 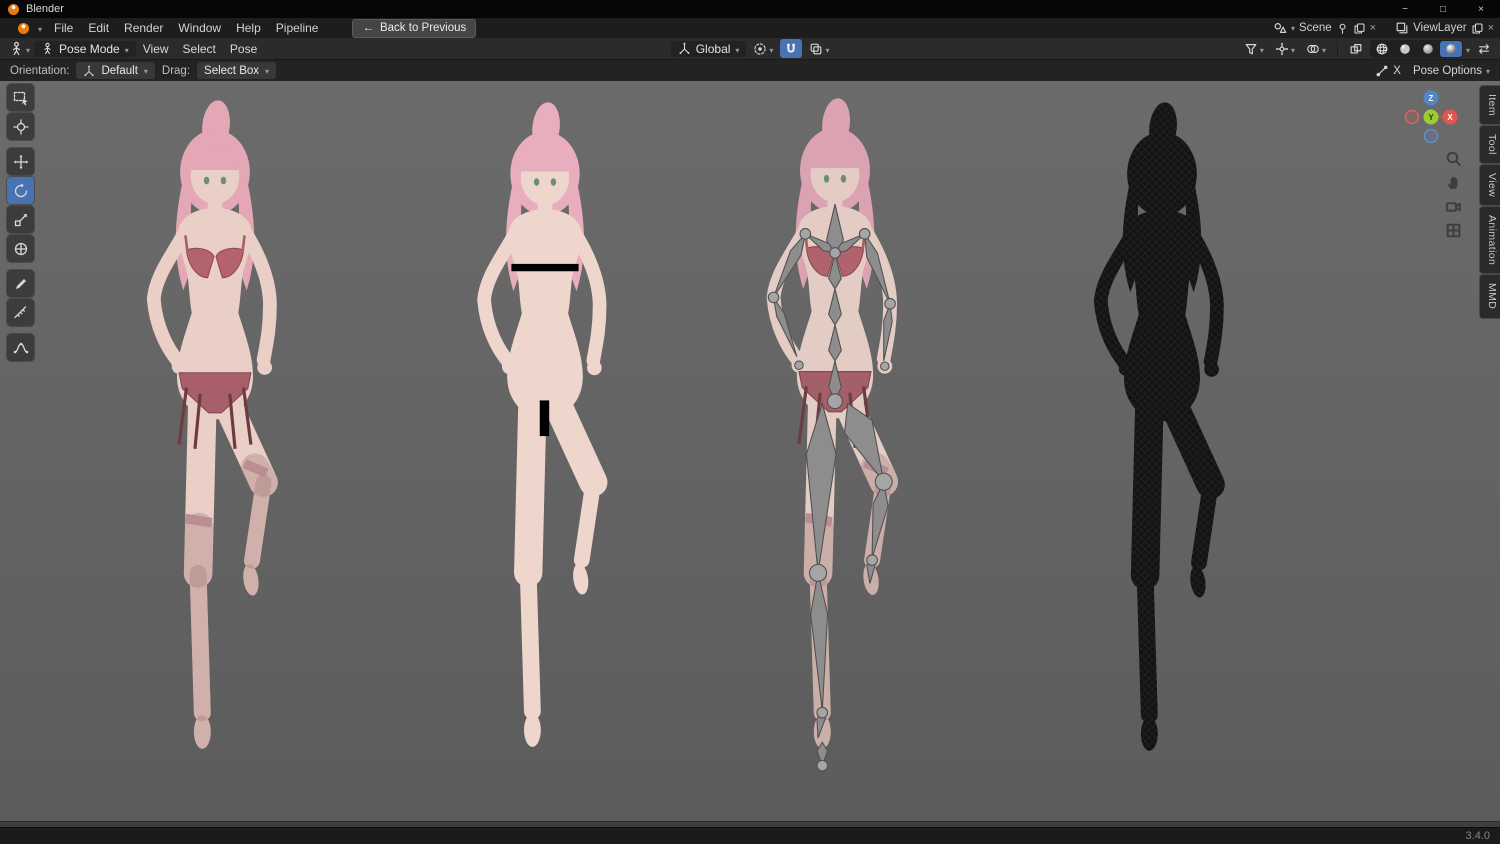 I want to click on axis-neg-z-ball, so click(x=1431, y=136).